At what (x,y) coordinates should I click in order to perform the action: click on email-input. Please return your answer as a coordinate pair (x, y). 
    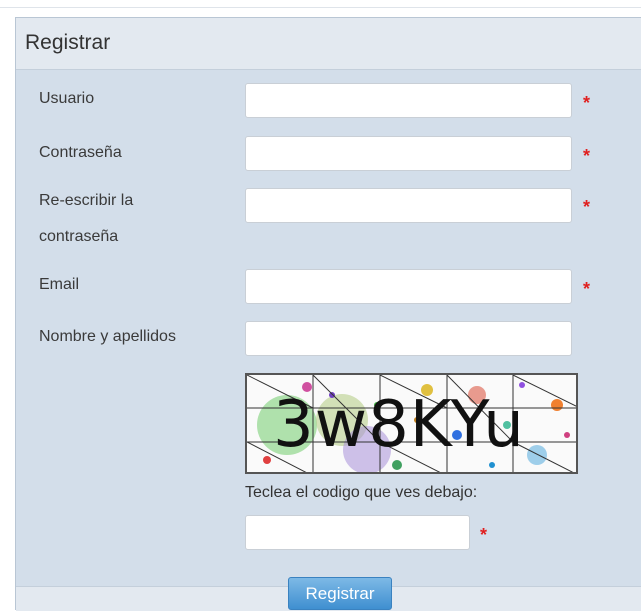
    Looking at the image, I should click on (408, 286).